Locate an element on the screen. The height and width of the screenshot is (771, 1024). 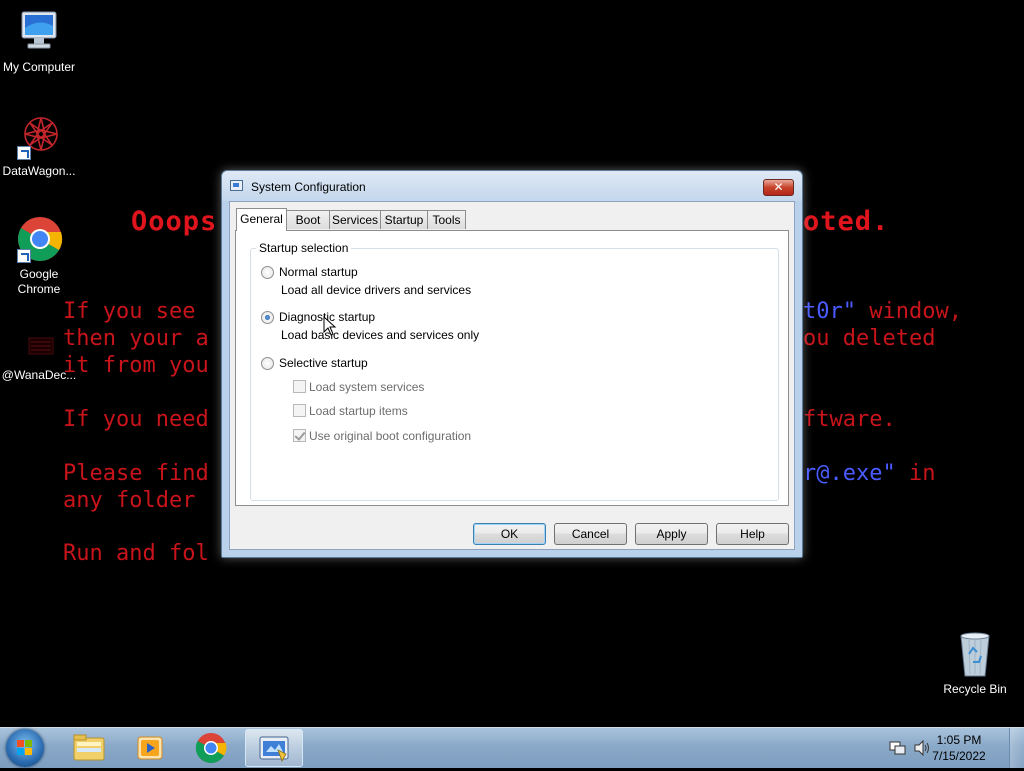
load-system-services-label: Load system services is located at coordinates (367, 387).